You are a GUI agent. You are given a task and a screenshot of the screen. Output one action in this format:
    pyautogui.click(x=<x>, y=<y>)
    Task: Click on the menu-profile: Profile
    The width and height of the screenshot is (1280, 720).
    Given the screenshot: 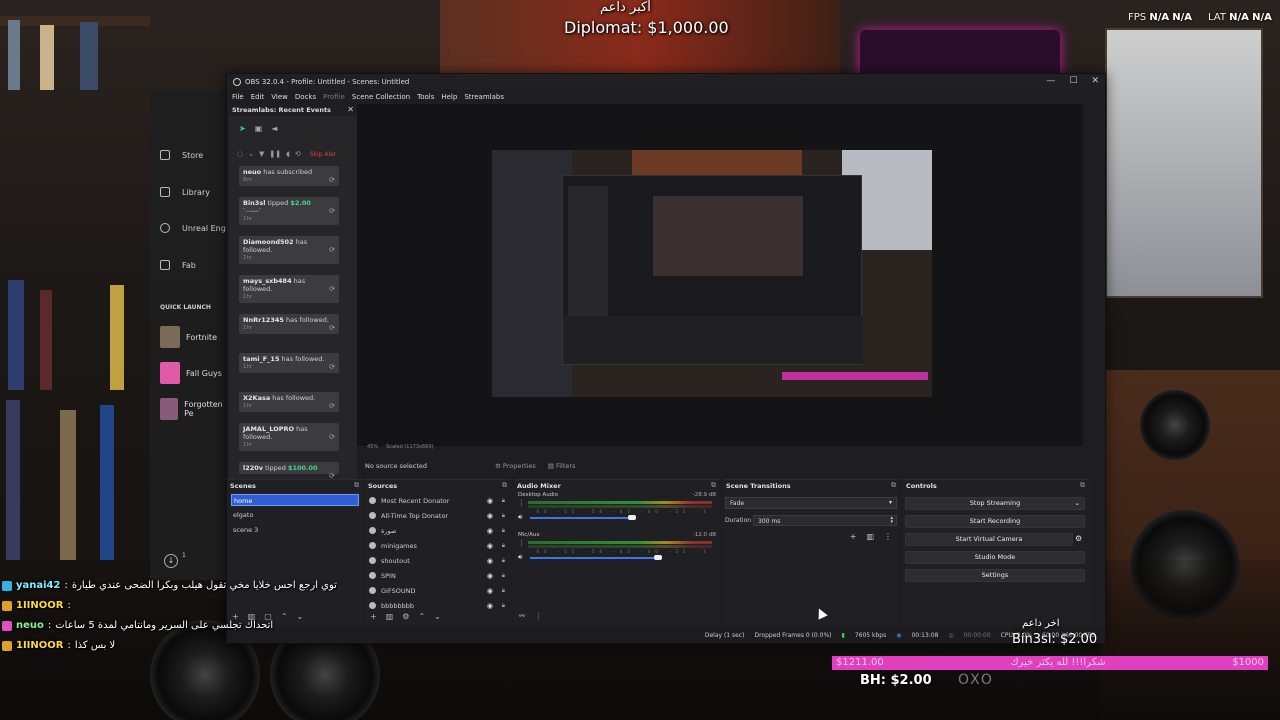 What is the action you would take?
    pyautogui.click(x=334, y=97)
    